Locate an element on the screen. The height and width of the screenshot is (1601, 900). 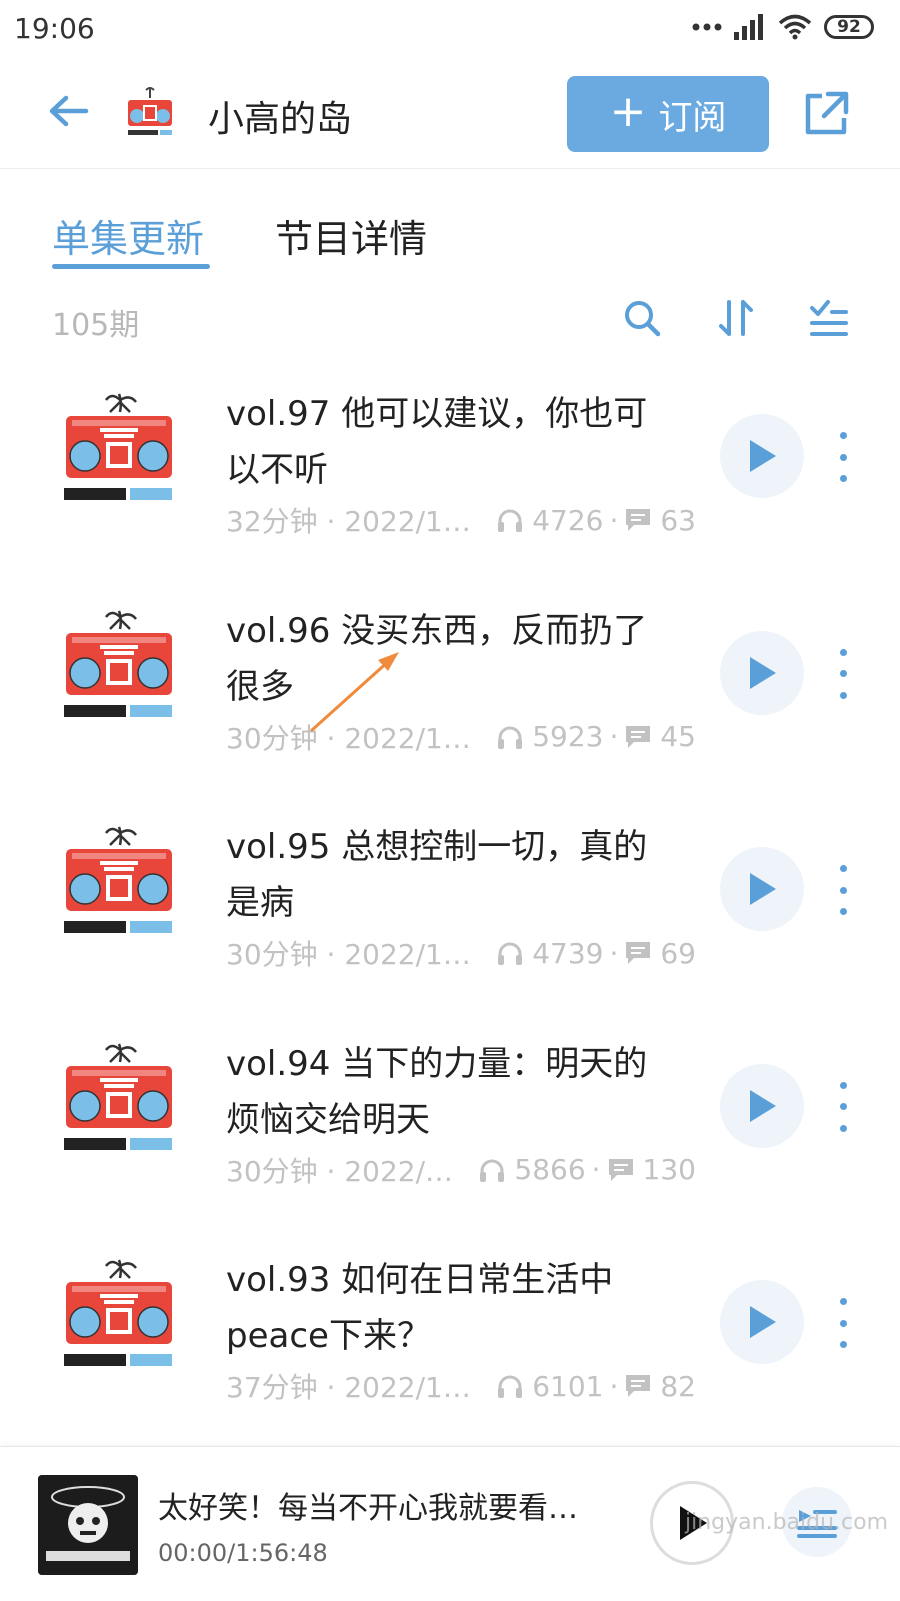
episode-title: vol.93 如何在日常生活中peace下来？ is located at coordinates (451, 1308).